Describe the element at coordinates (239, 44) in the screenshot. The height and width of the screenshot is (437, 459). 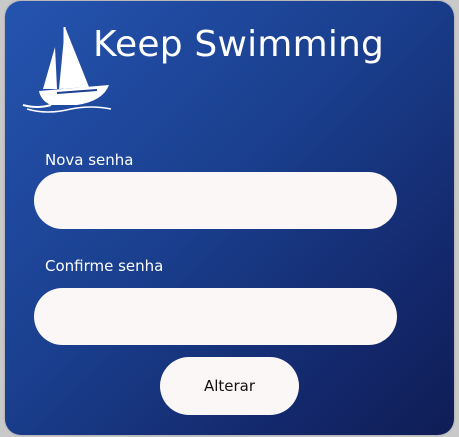
I see `app-title: Keep Swimming` at that location.